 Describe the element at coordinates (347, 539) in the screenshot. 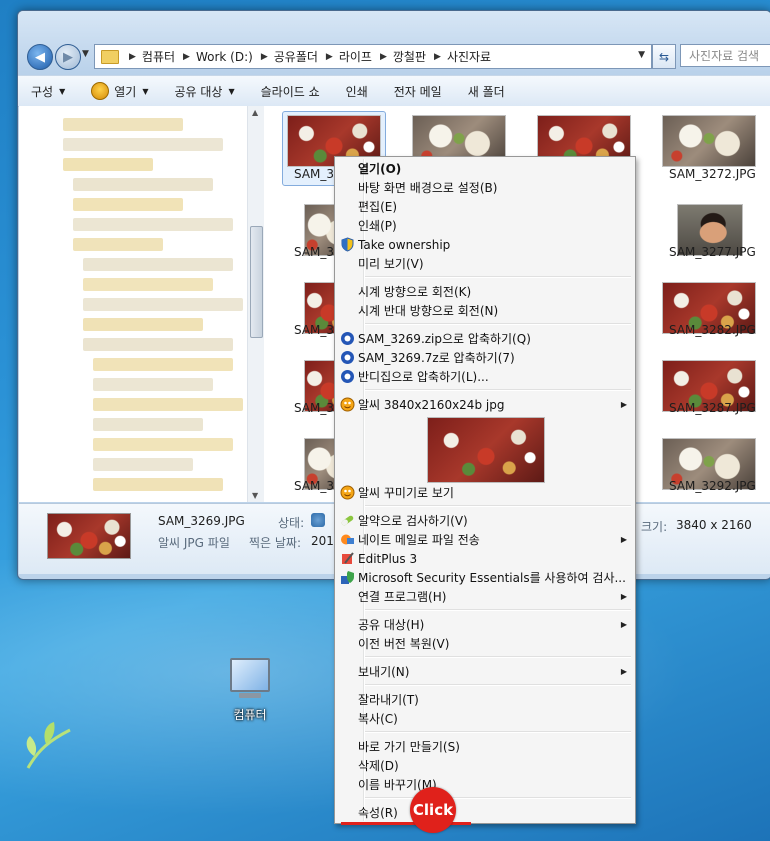

I see `nate-mail-icon` at that location.